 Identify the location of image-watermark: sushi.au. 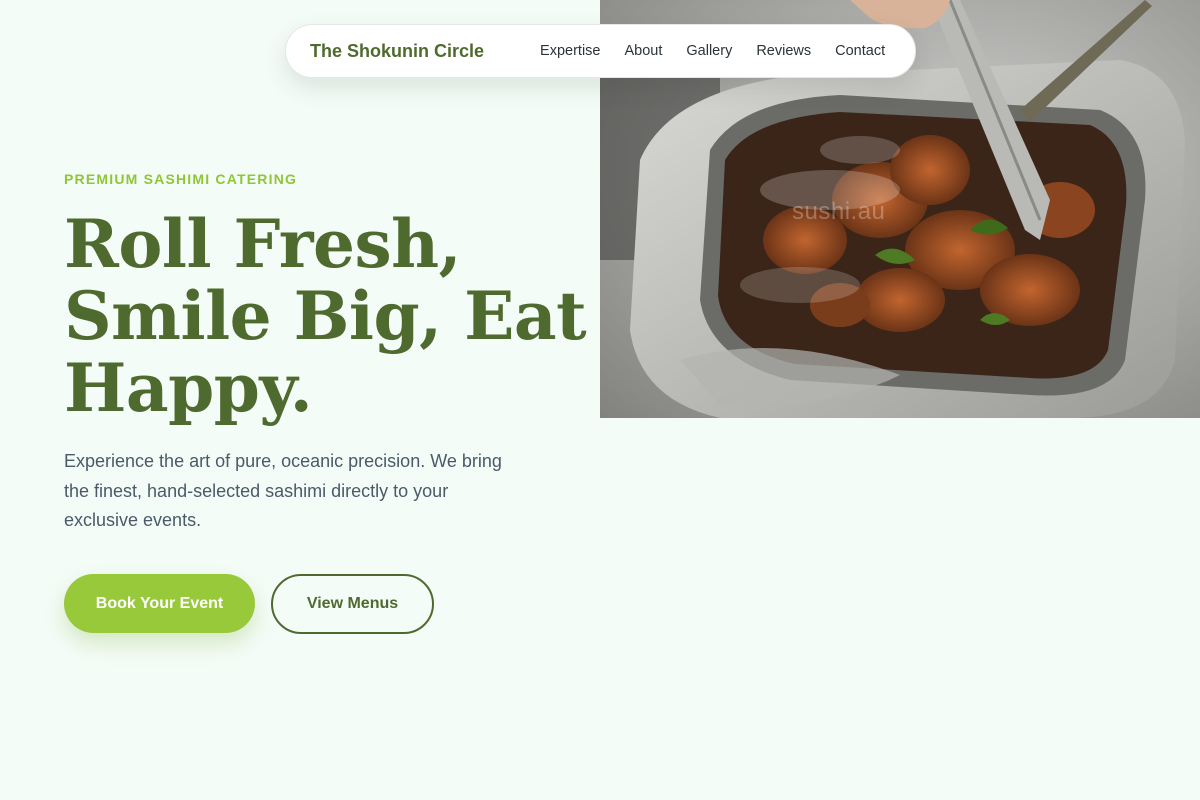
(839, 211).